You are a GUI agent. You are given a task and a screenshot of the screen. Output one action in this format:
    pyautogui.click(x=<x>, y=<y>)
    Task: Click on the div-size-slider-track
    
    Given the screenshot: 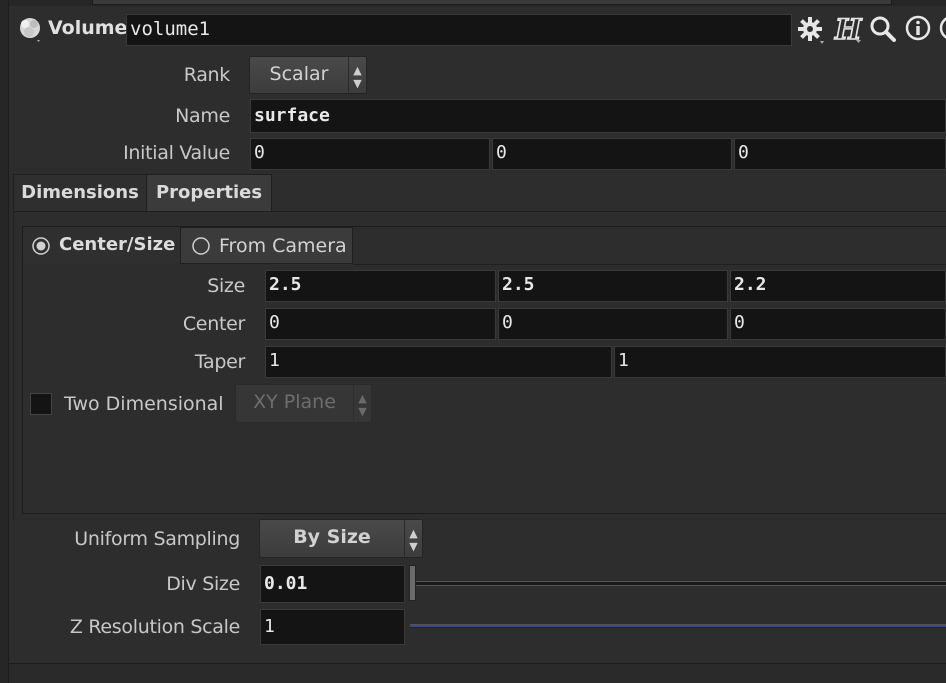 What is the action you would take?
    pyautogui.click(x=679, y=583)
    